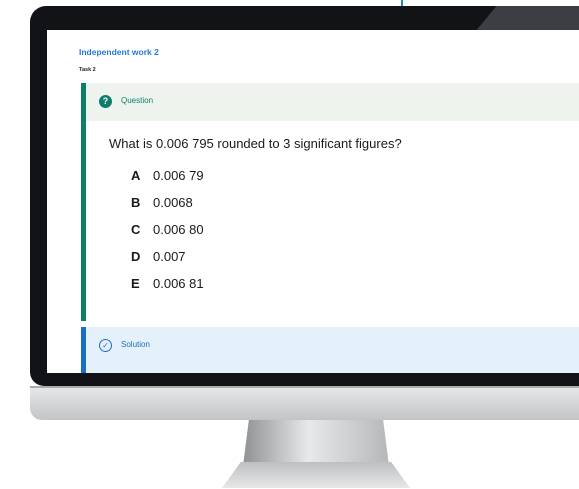 The image size is (579, 489). Describe the element at coordinates (105, 101) in the screenshot. I see `question-circle-icon: ?` at that location.